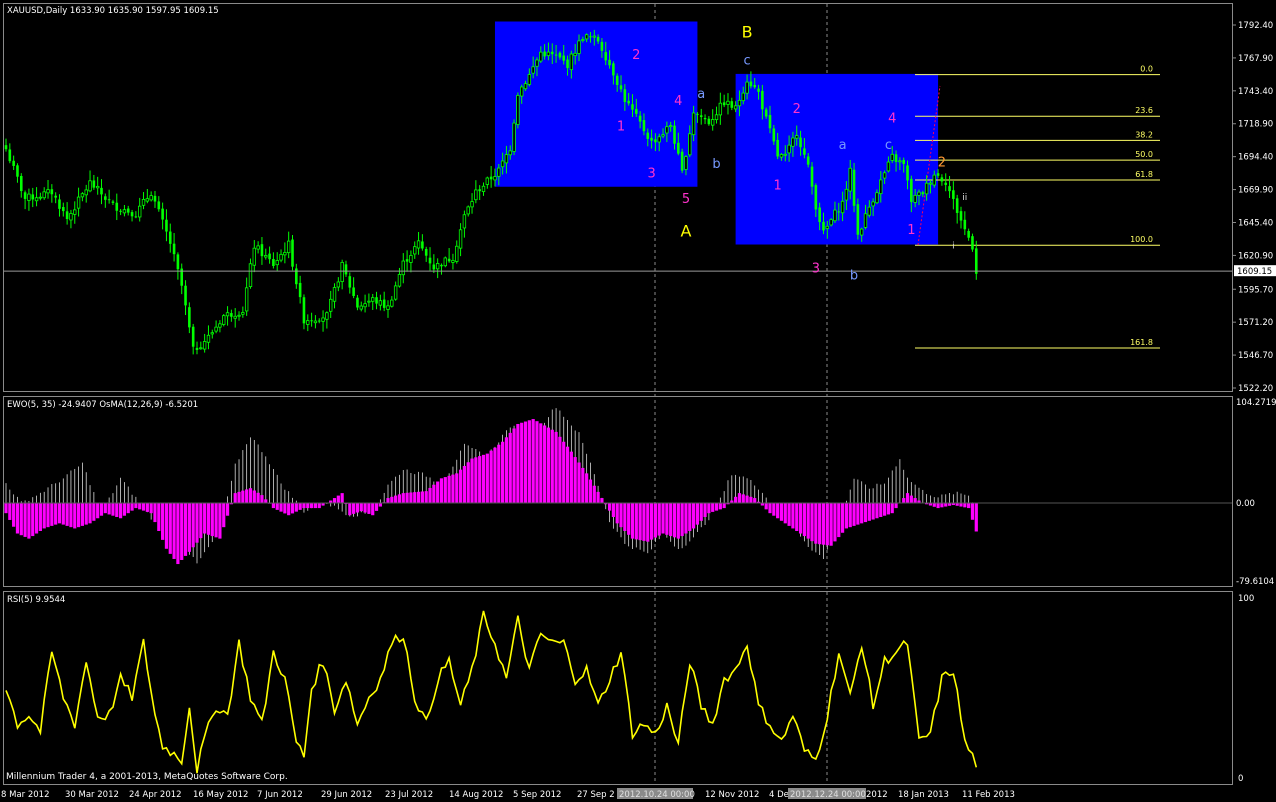 Image resolution: width=1276 pixels, height=802 pixels. What do you see at coordinates (621, 126) in the screenshot?
I see `wave-label: 1` at bounding box center [621, 126].